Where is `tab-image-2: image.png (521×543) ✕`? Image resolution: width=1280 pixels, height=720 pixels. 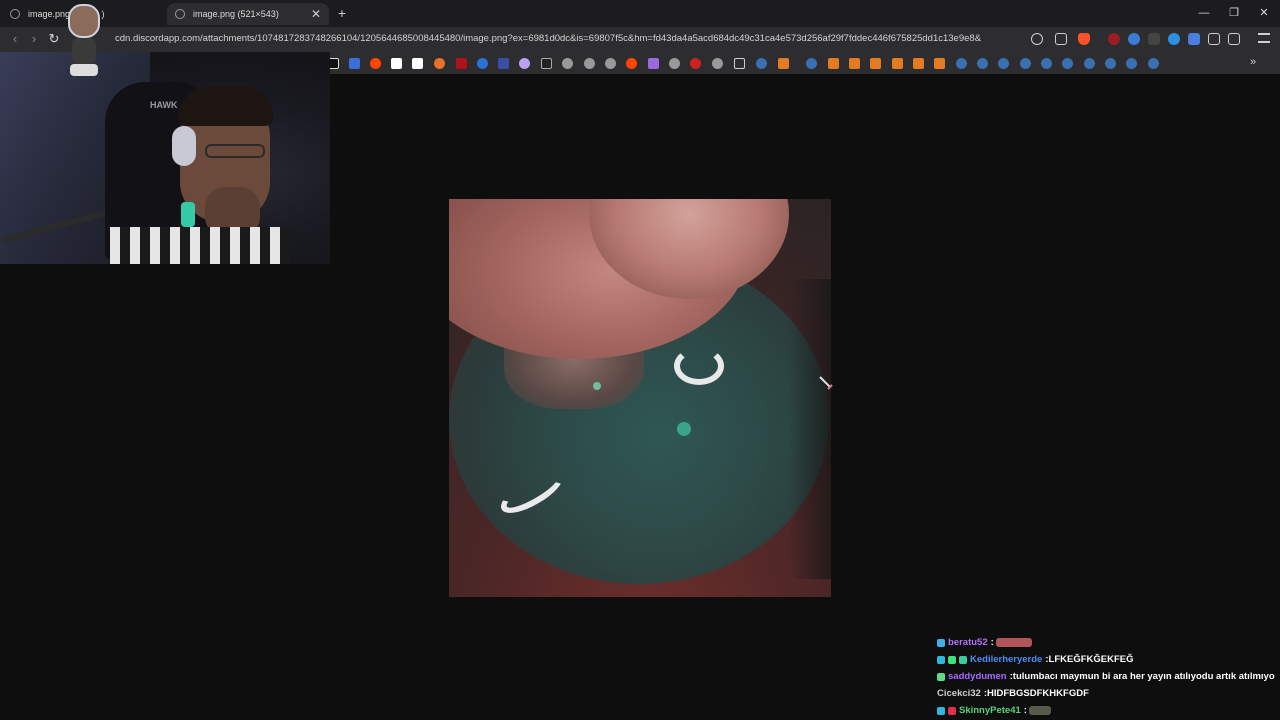 tab-image-2: image.png (521×543) ✕ is located at coordinates (248, 14).